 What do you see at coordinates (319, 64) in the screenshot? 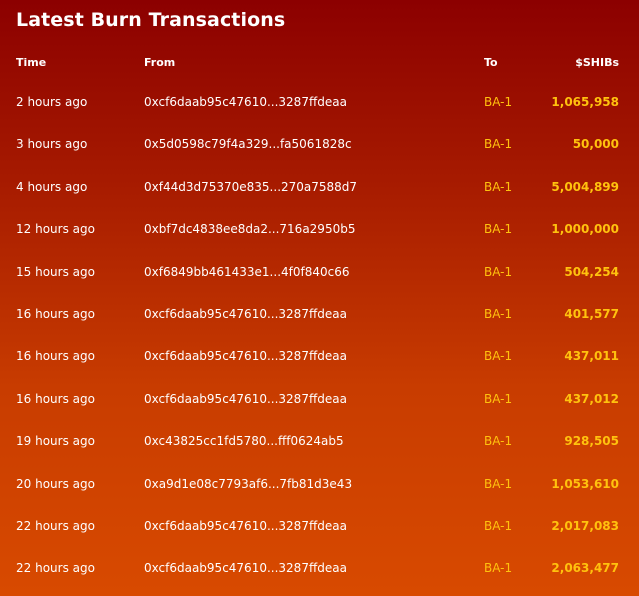
I see `table-header: Time From To $SHIBs` at bounding box center [319, 64].